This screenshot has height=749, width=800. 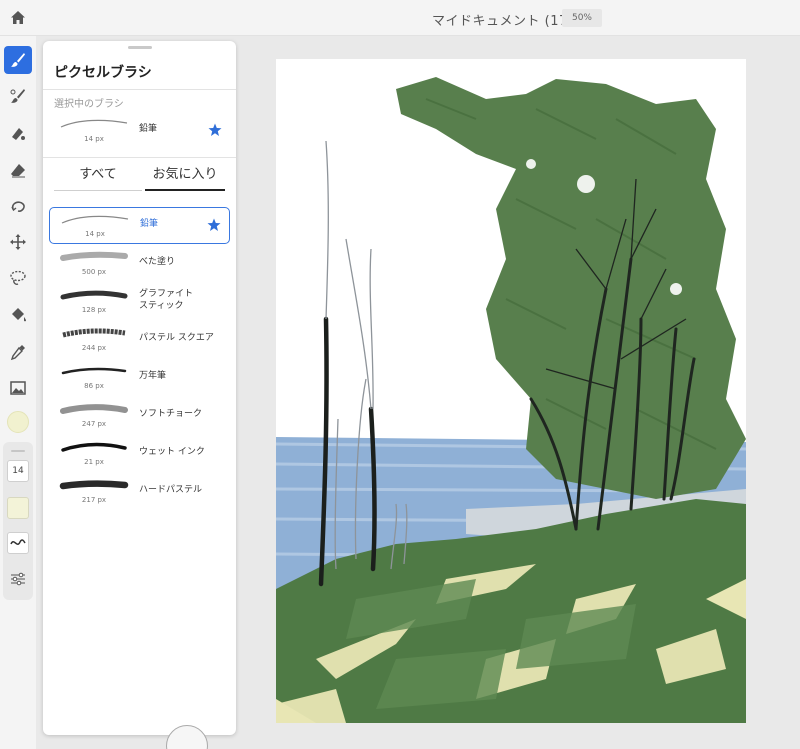 I want to click on liquify-tool-button, so click(x=18, y=206).